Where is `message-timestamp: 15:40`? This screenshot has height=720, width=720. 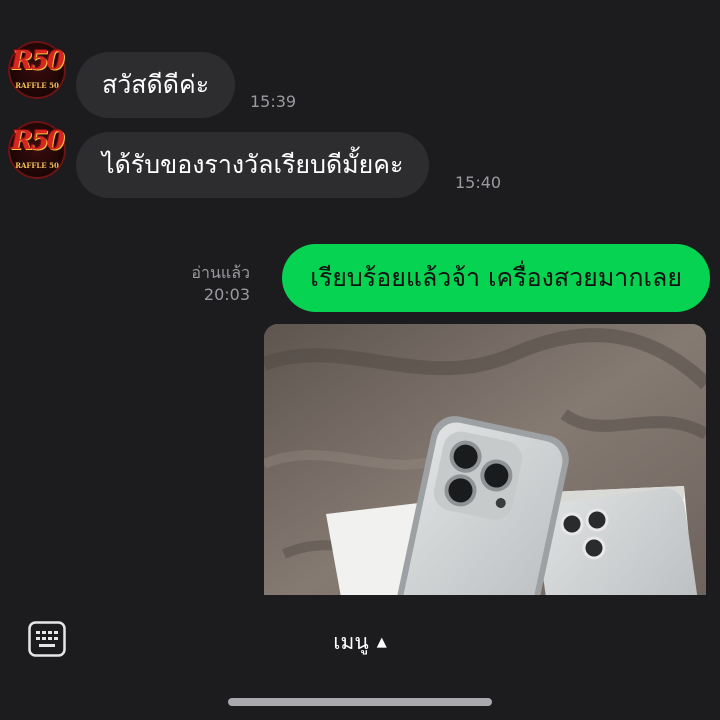 message-timestamp: 15:40 is located at coordinates (478, 182).